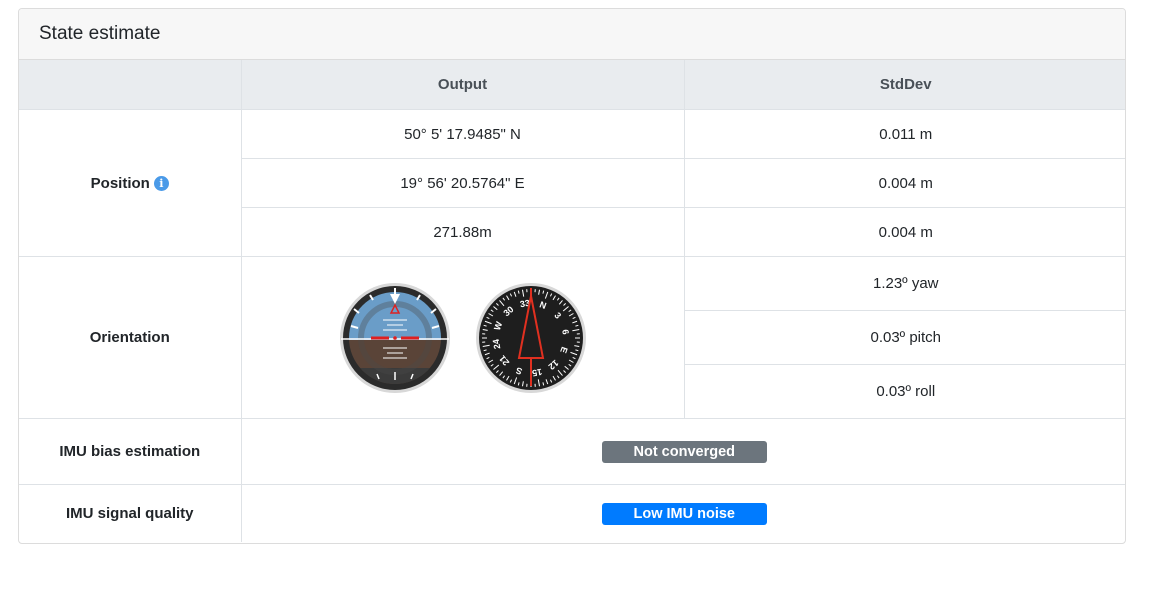  I want to click on position-latitude-stddev: 0.011 m, so click(904, 134).